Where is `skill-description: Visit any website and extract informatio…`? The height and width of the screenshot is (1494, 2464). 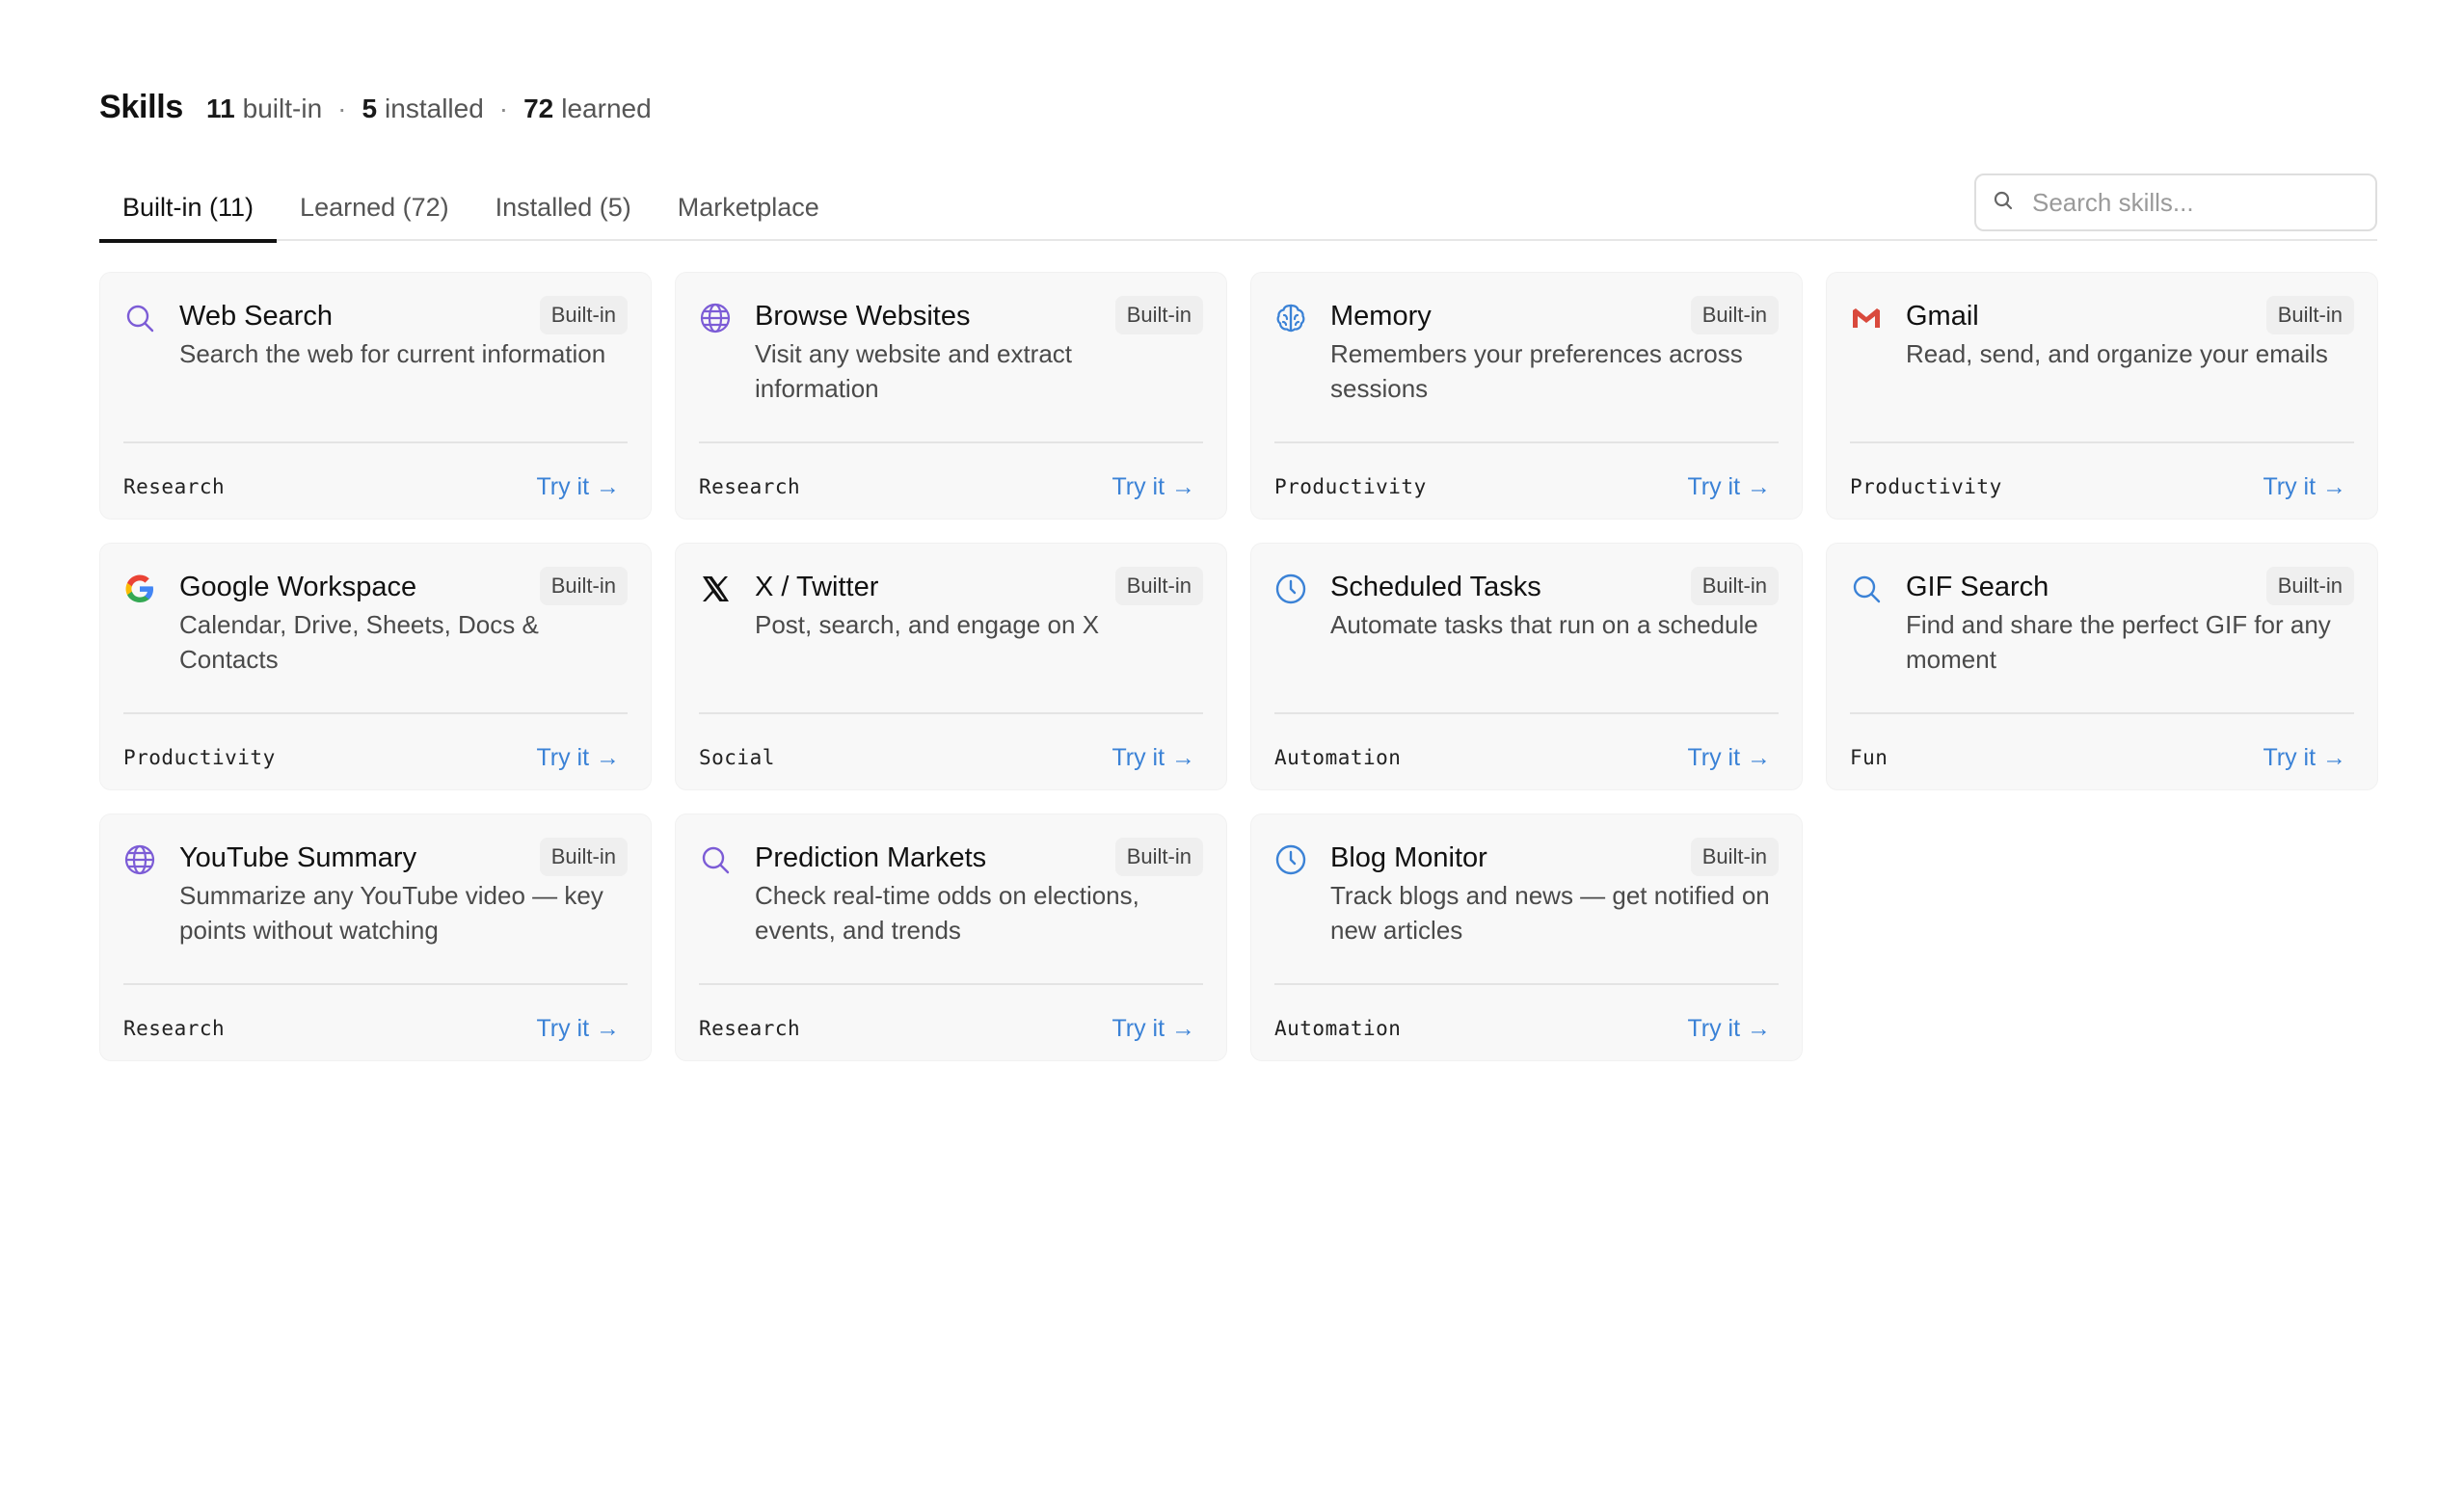 skill-description: Visit any website and extract informatio… is located at coordinates (914, 371).